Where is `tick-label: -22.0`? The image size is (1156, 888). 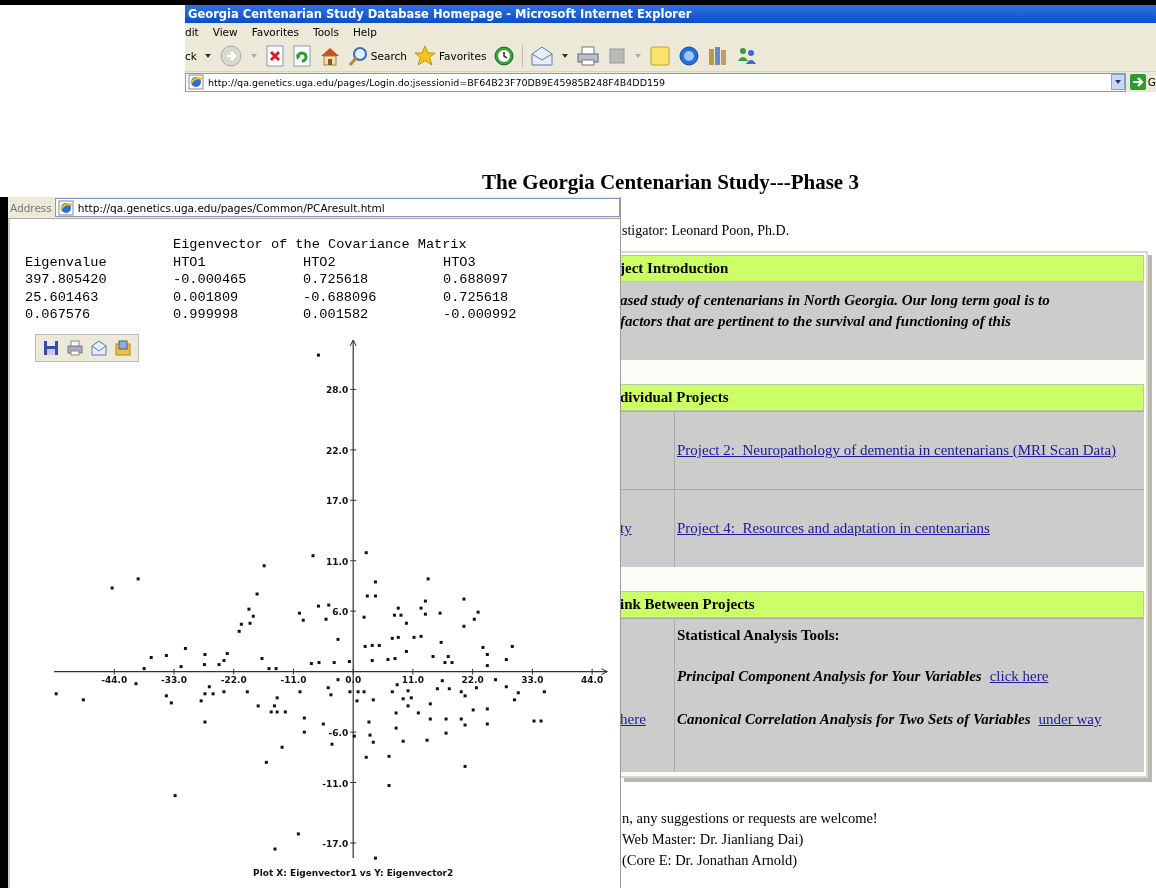
tick-label: -22.0 is located at coordinates (233, 679).